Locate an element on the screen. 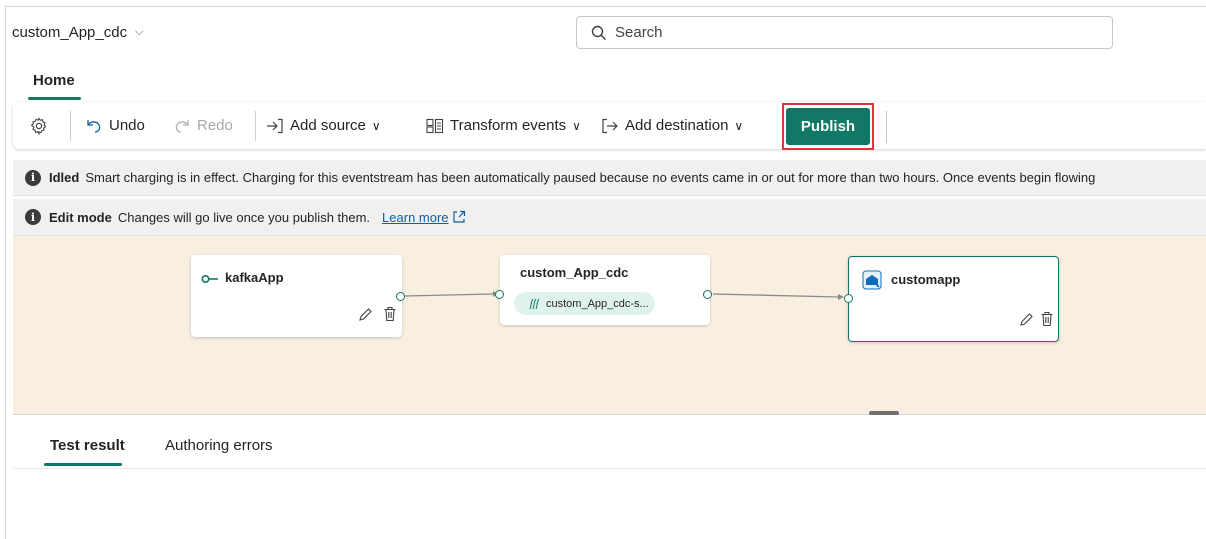  tab-home: Home is located at coordinates (54, 80).